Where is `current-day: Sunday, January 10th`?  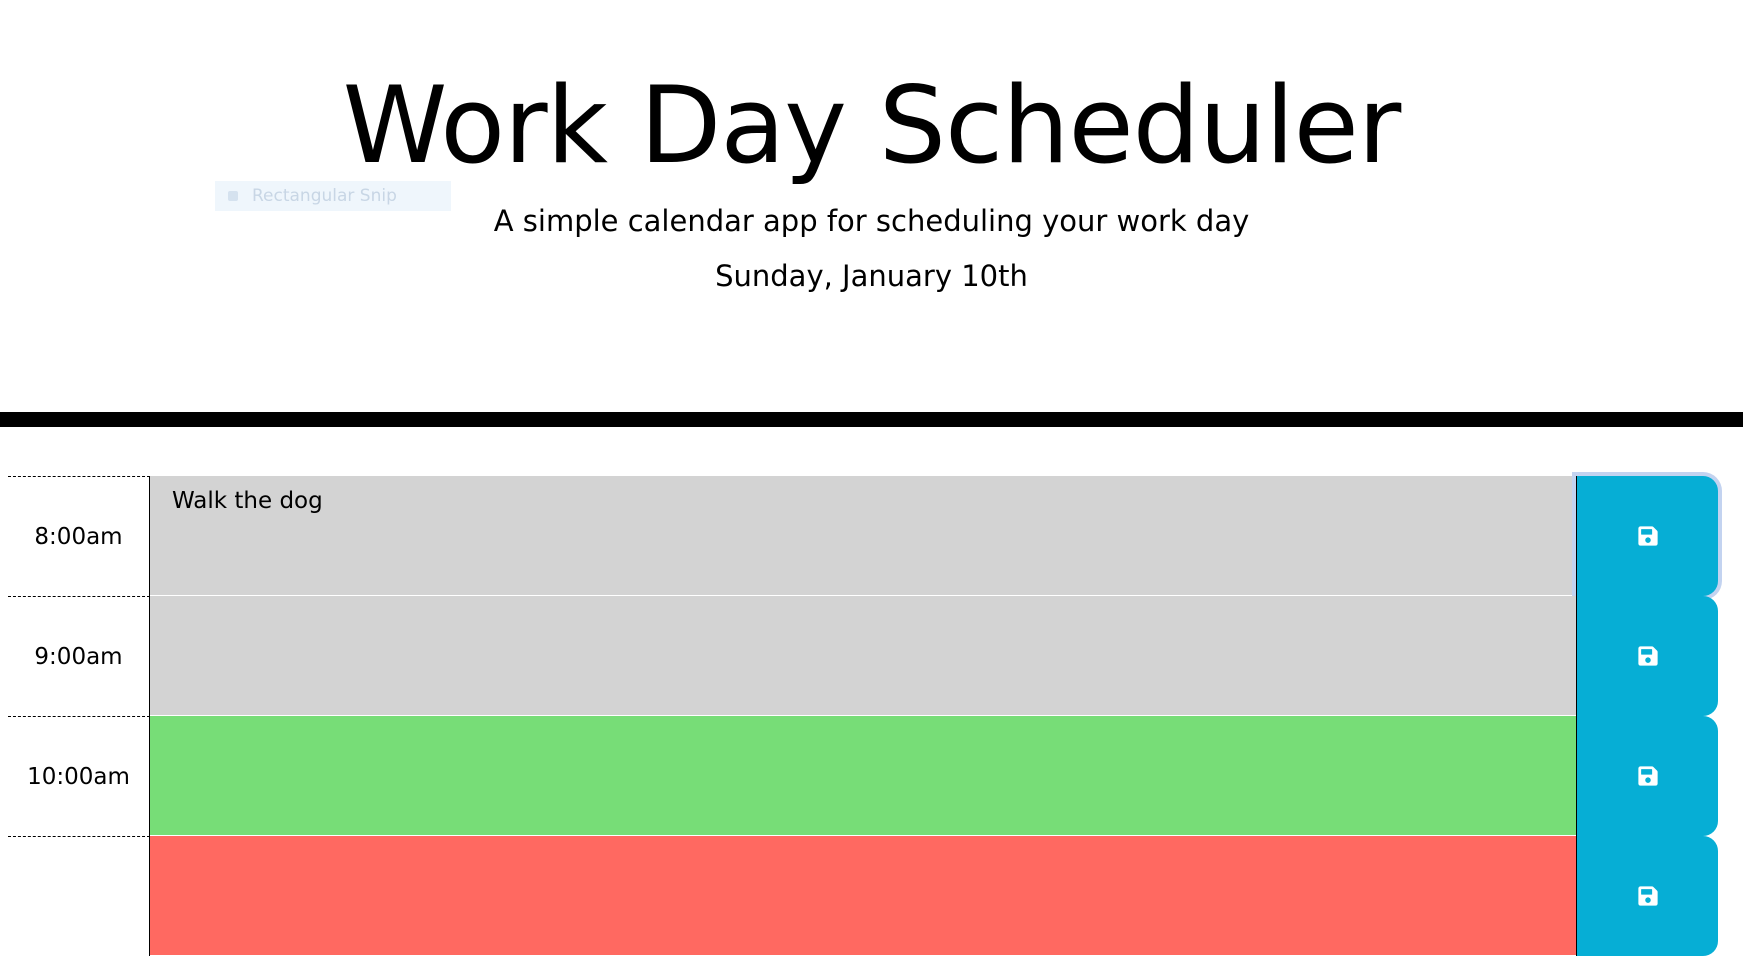
current-day: Sunday, January 10th is located at coordinates (871, 276).